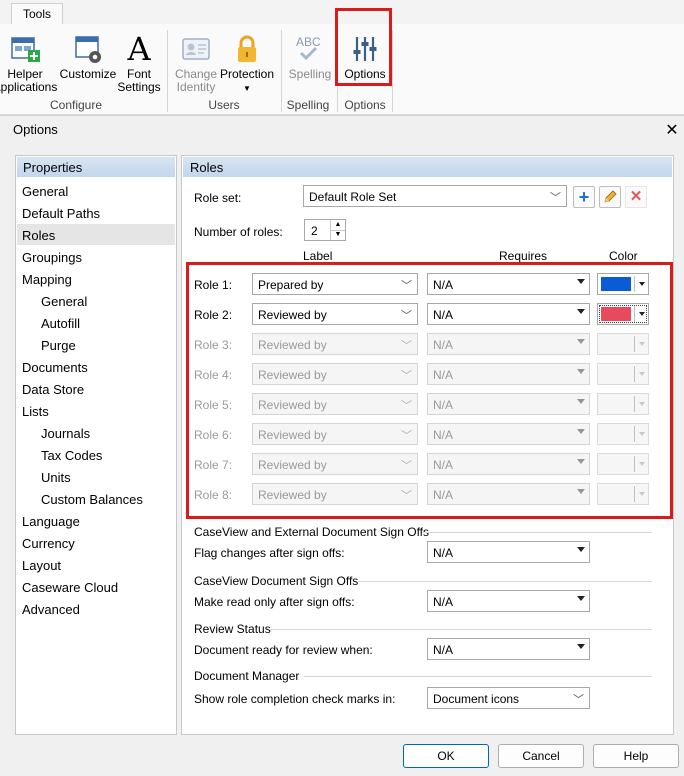  Describe the element at coordinates (35, 411) in the screenshot. I see `tree-item-lists: Lists` at that location.